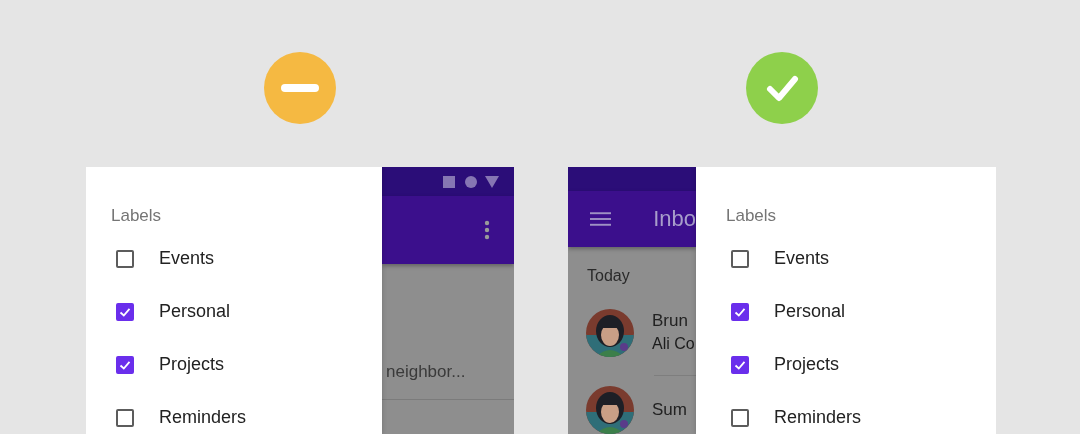 The width and height of the screenshot is (1080, 434). I want to click on app-title: Inbo, so click(674, 218).